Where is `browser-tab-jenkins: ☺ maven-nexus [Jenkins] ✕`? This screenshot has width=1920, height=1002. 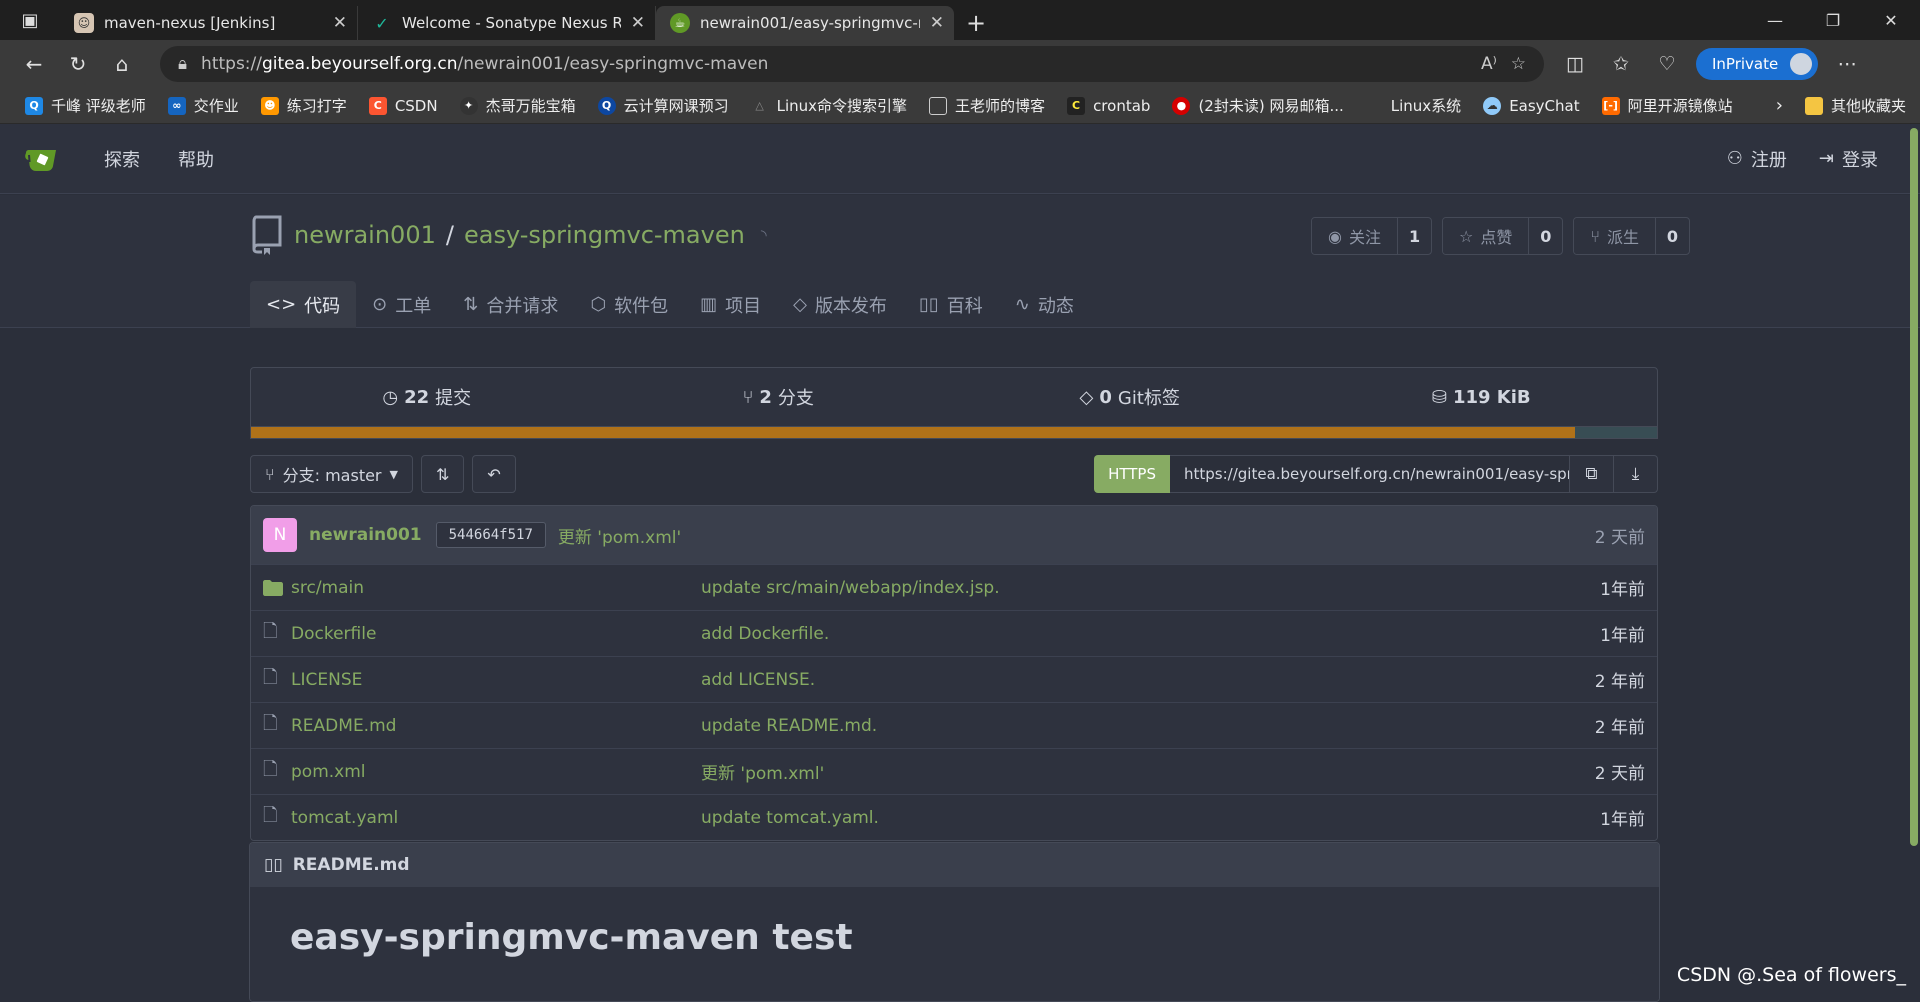
browser-tab-jenkins: ☺ maven-nexus [Jenkins] ✕ is located at coordinates (209, 23).